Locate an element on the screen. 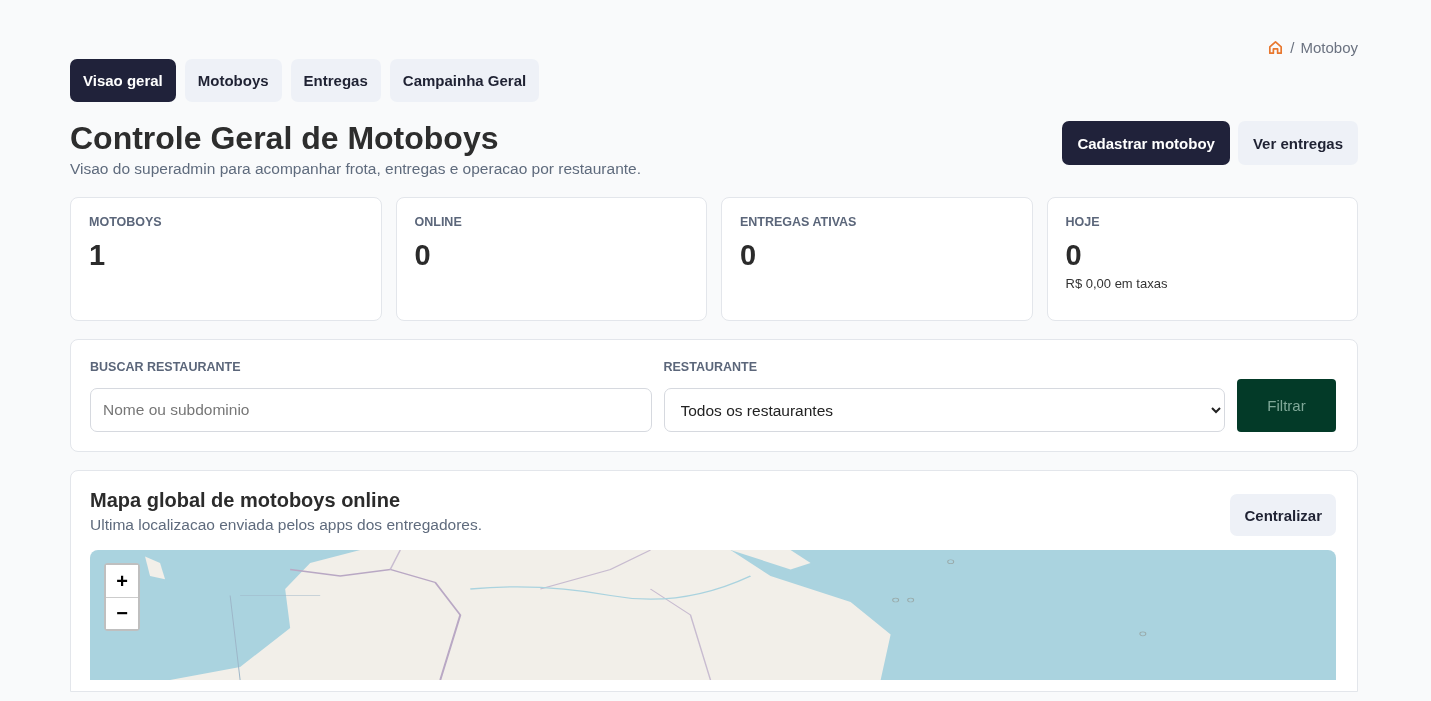  home-icon is located at coordinates (1276, 47).